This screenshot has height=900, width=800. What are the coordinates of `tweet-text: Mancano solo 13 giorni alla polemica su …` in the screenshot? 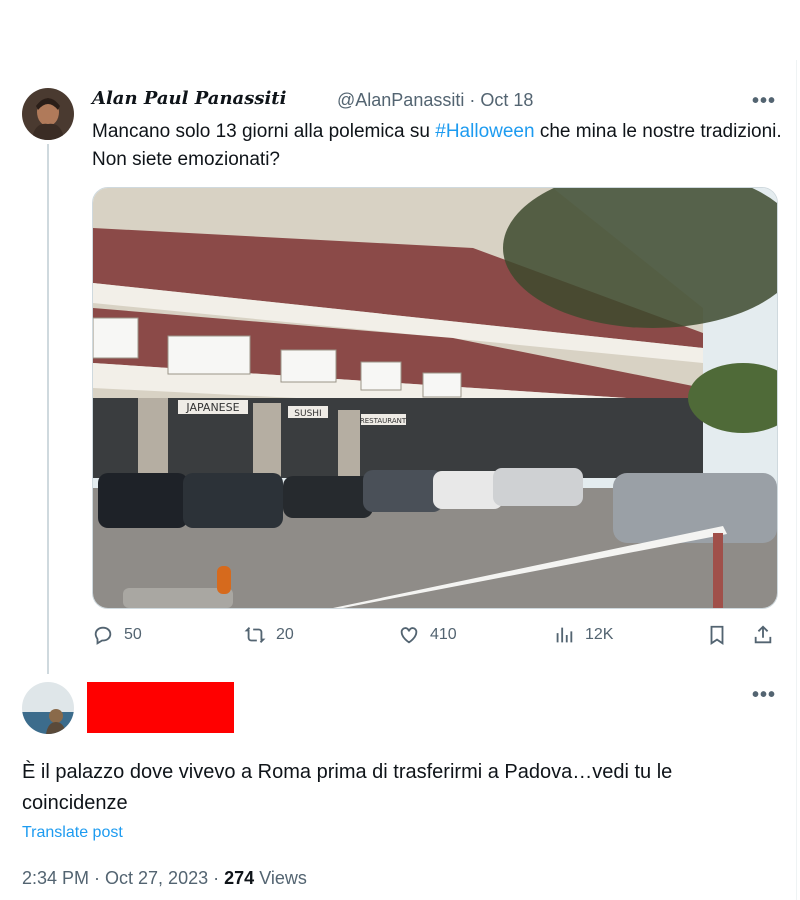 It's located at (437, 146).